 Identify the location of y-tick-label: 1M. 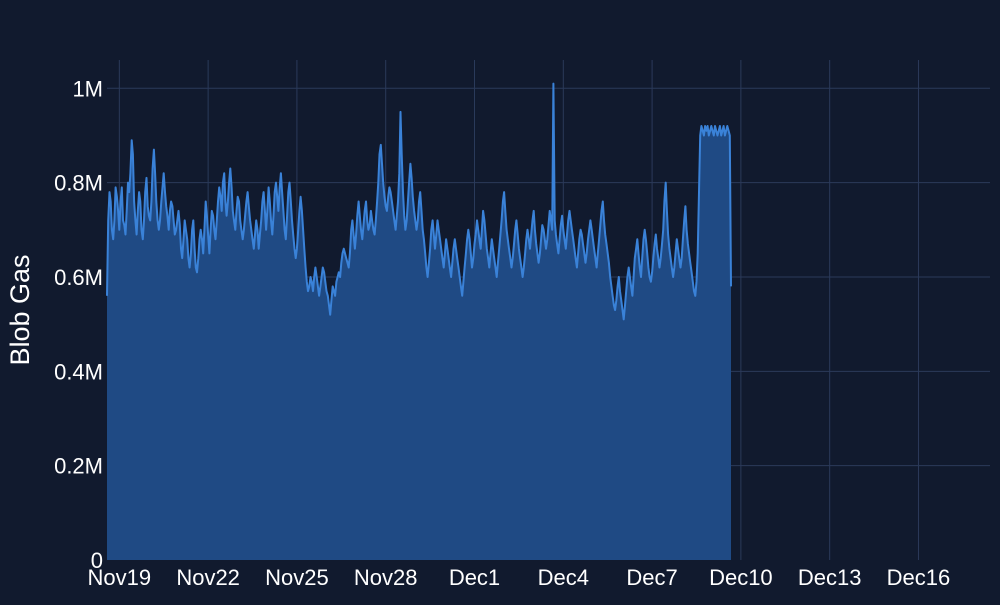
(87, 88).